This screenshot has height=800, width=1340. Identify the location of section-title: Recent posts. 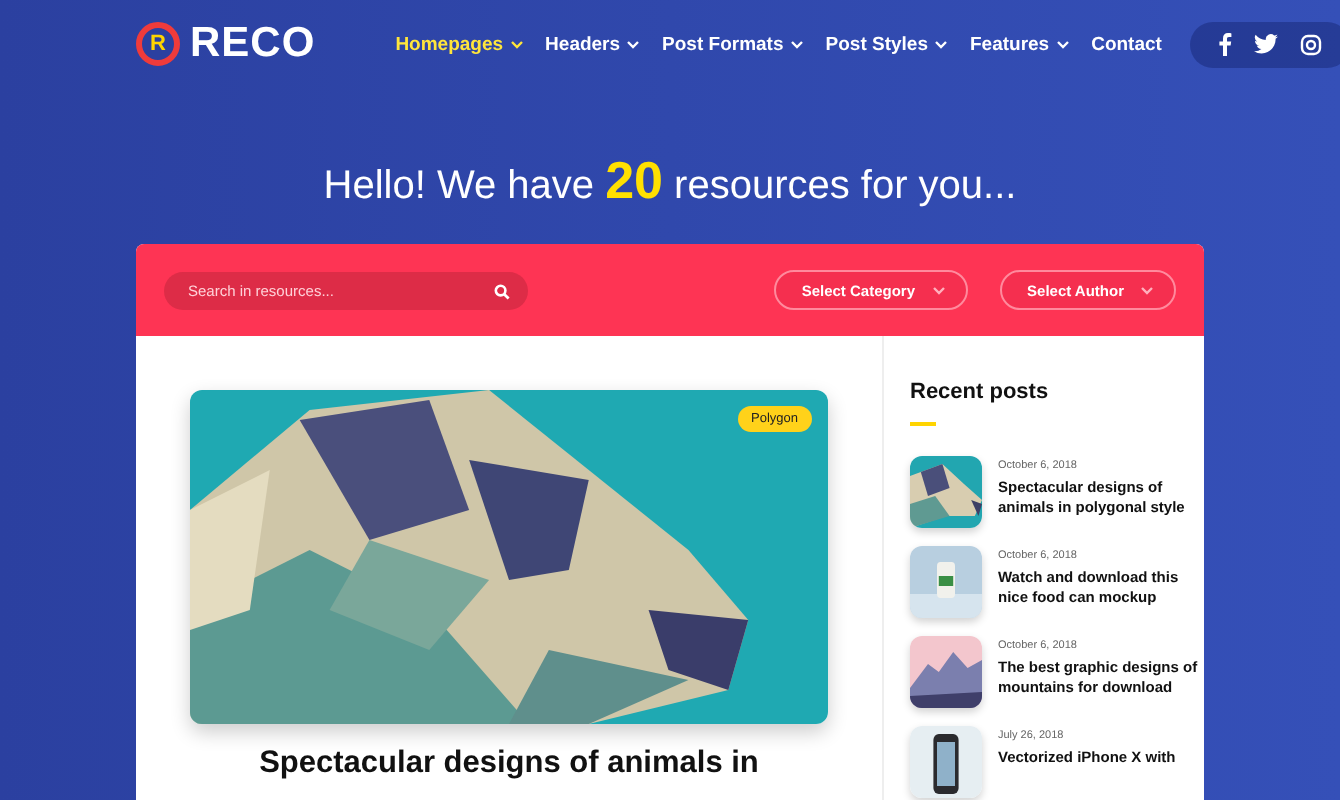
(980, 392).